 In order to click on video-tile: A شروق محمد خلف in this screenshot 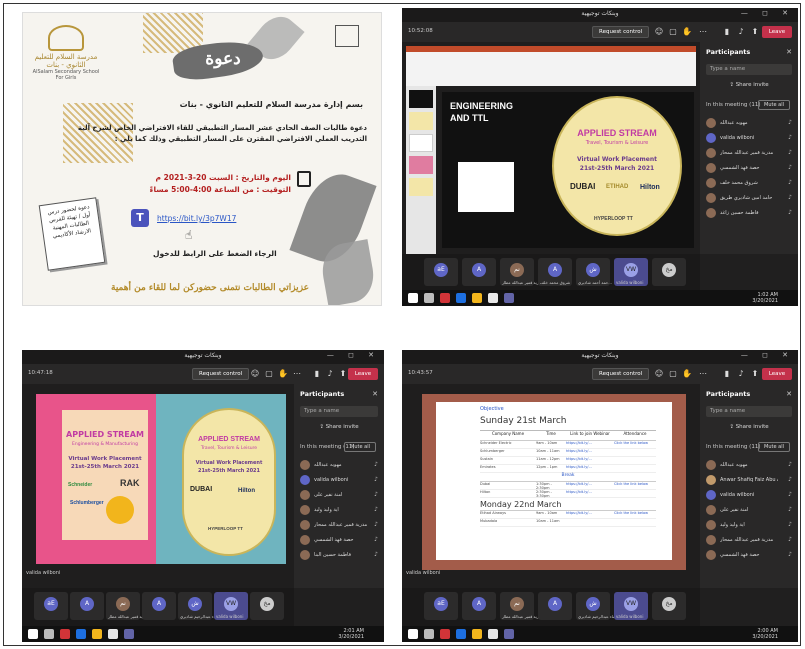, I will do `click(555, 272)`.